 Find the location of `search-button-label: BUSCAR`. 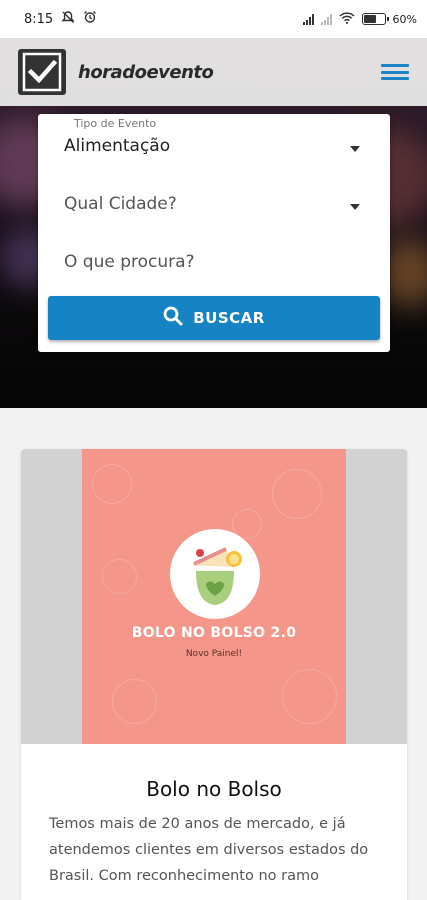

search-button-label: BUSCAR is located at coordinates (229, 318).